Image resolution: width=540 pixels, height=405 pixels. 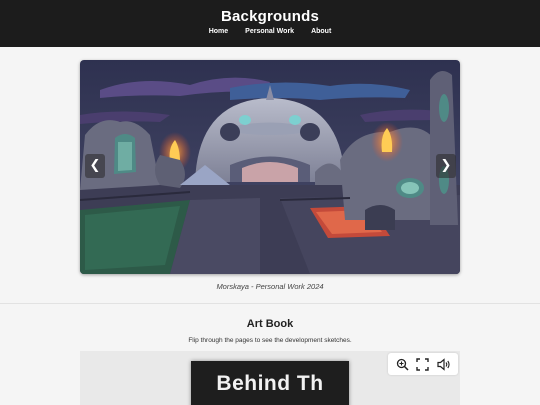 I want to click on site-header: Backgrounds Home Personal Work About, so click(x=270, y=23).